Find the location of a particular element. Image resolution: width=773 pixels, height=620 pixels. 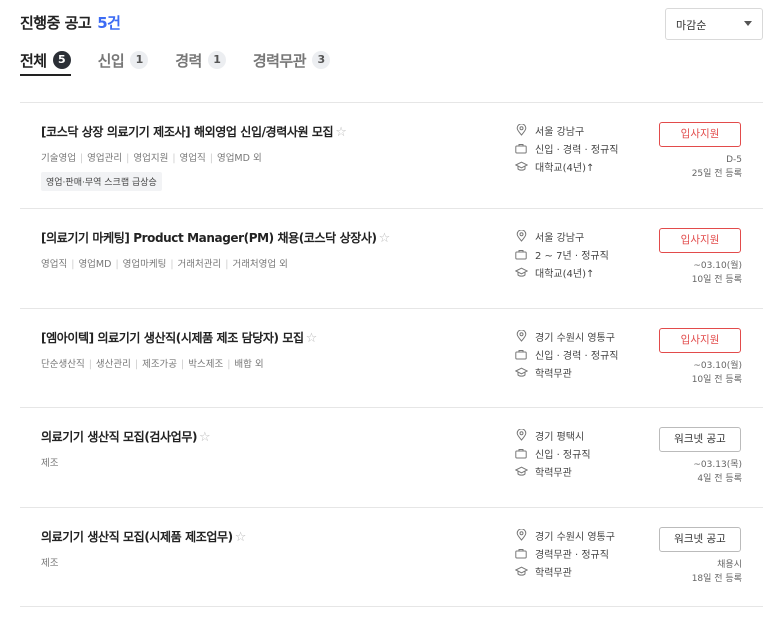

job-tag: 제조 is located at coordinates (50, 563).